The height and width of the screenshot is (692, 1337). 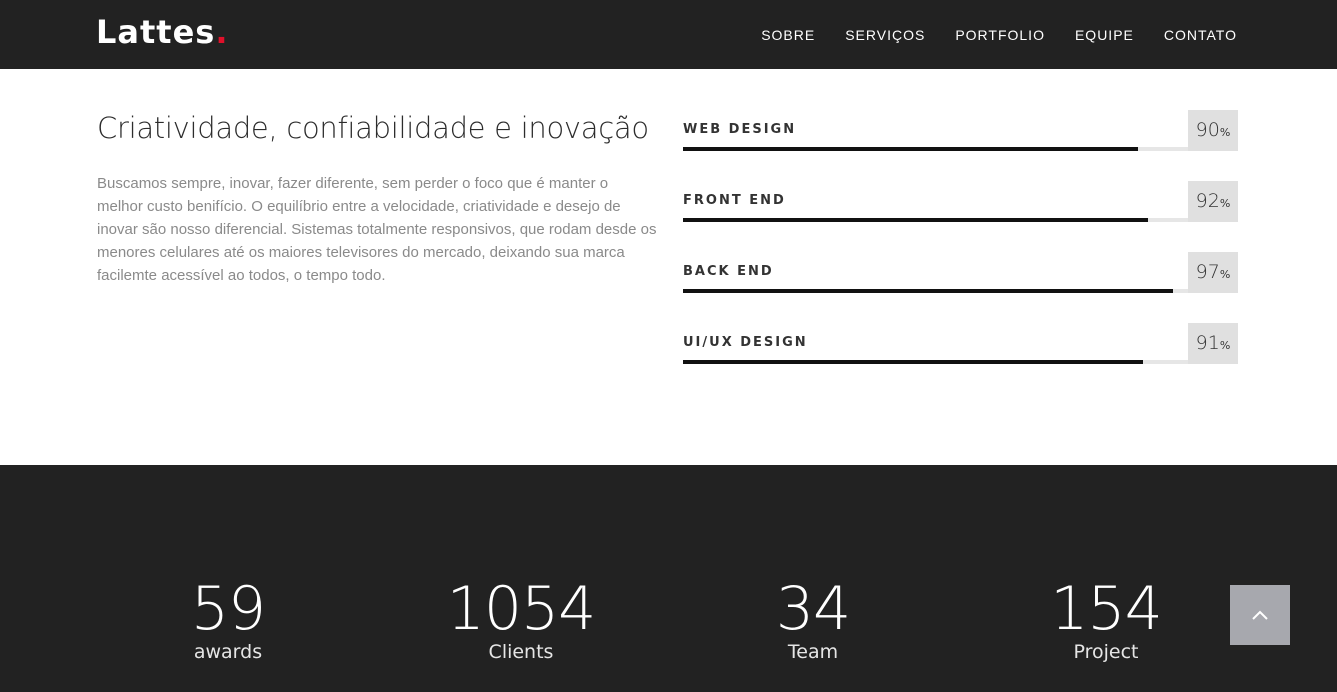 I want to click on stat-awards: 59 awards, so click(x=228, y=619).